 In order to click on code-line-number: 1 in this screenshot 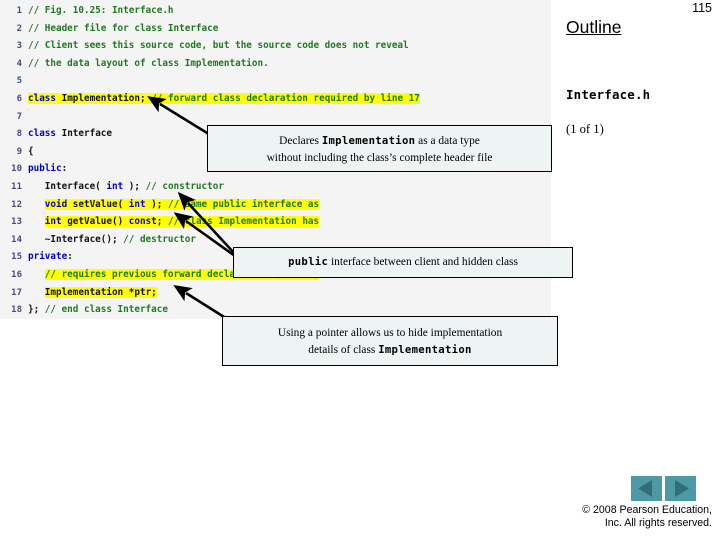, I will do `click(19, 11)`.